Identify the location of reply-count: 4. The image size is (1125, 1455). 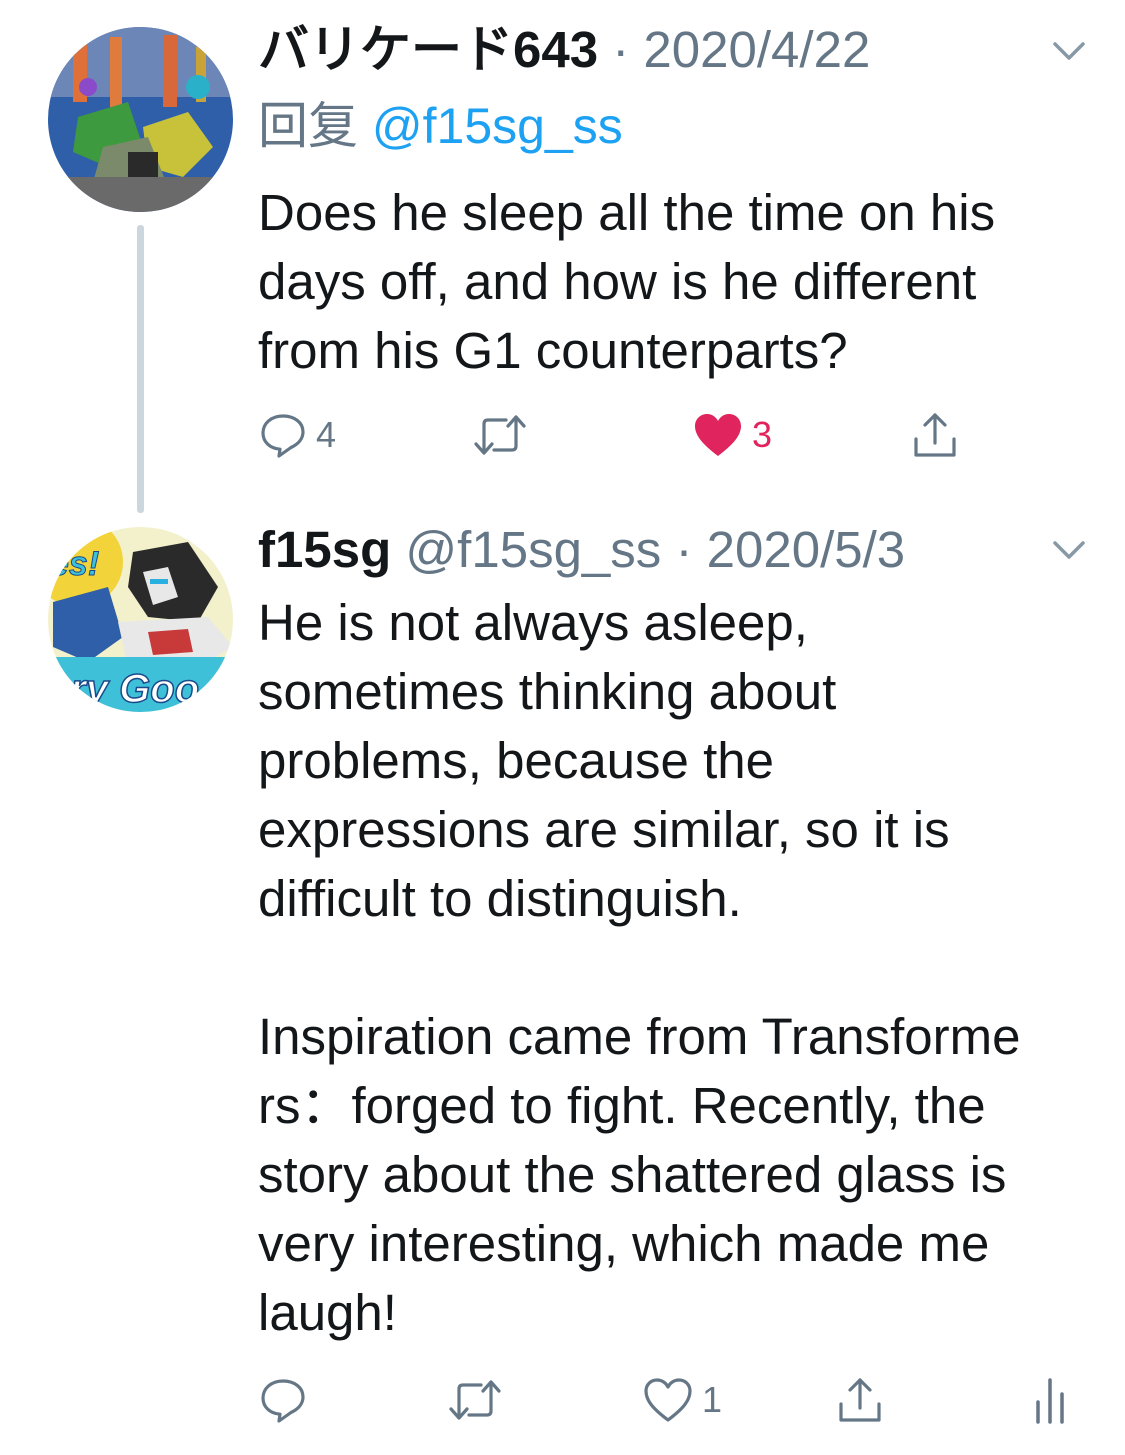
(326, 434).